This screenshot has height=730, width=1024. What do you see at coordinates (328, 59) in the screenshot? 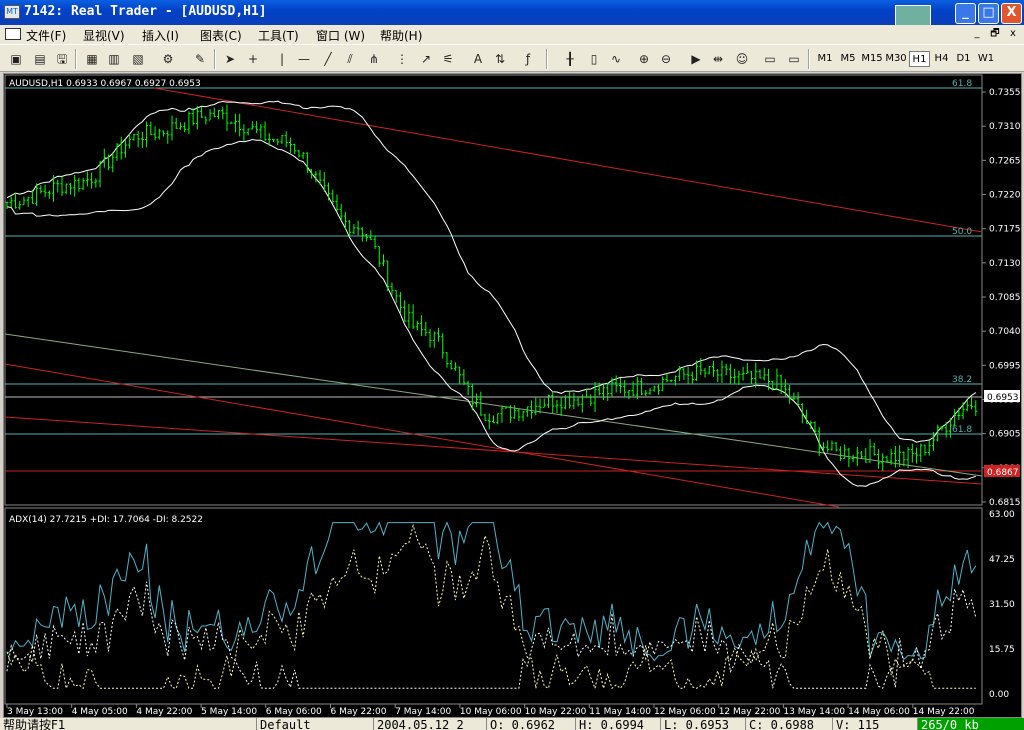
I see `trendline-icon: ╱` at bounding box center [328, 59].